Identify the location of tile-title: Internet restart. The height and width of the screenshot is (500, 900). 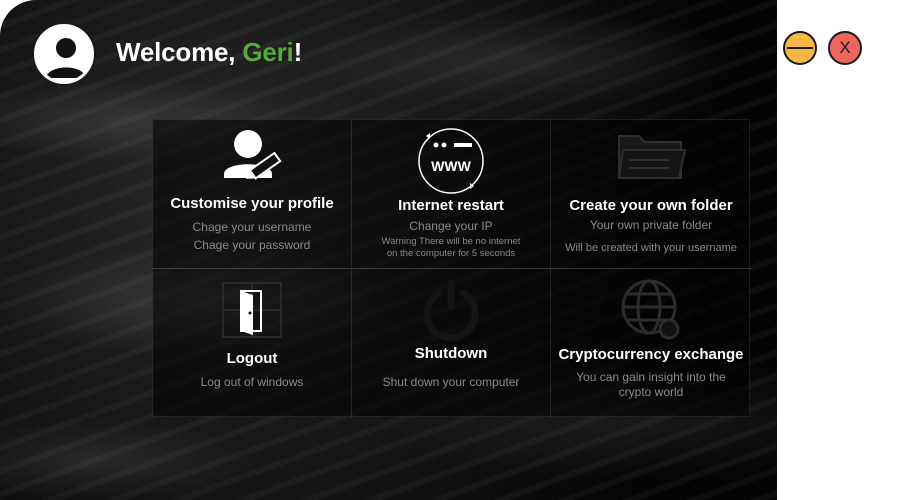
(451, 205).